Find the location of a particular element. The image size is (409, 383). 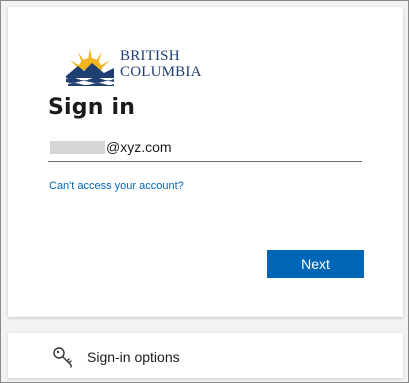

logo-line-1: BRITISH is located at coordinates (150, 56).